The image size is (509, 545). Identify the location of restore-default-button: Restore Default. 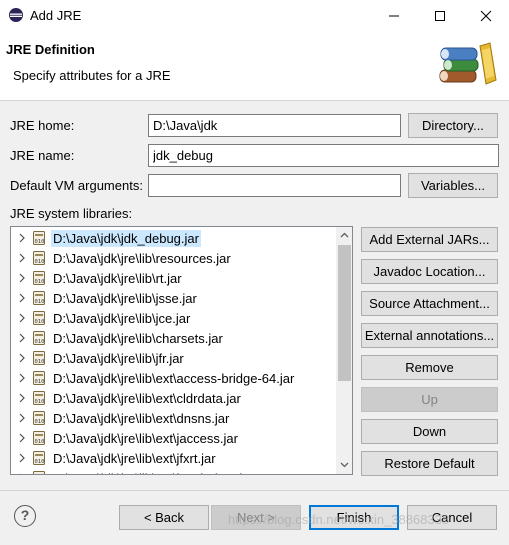
(429, 463).